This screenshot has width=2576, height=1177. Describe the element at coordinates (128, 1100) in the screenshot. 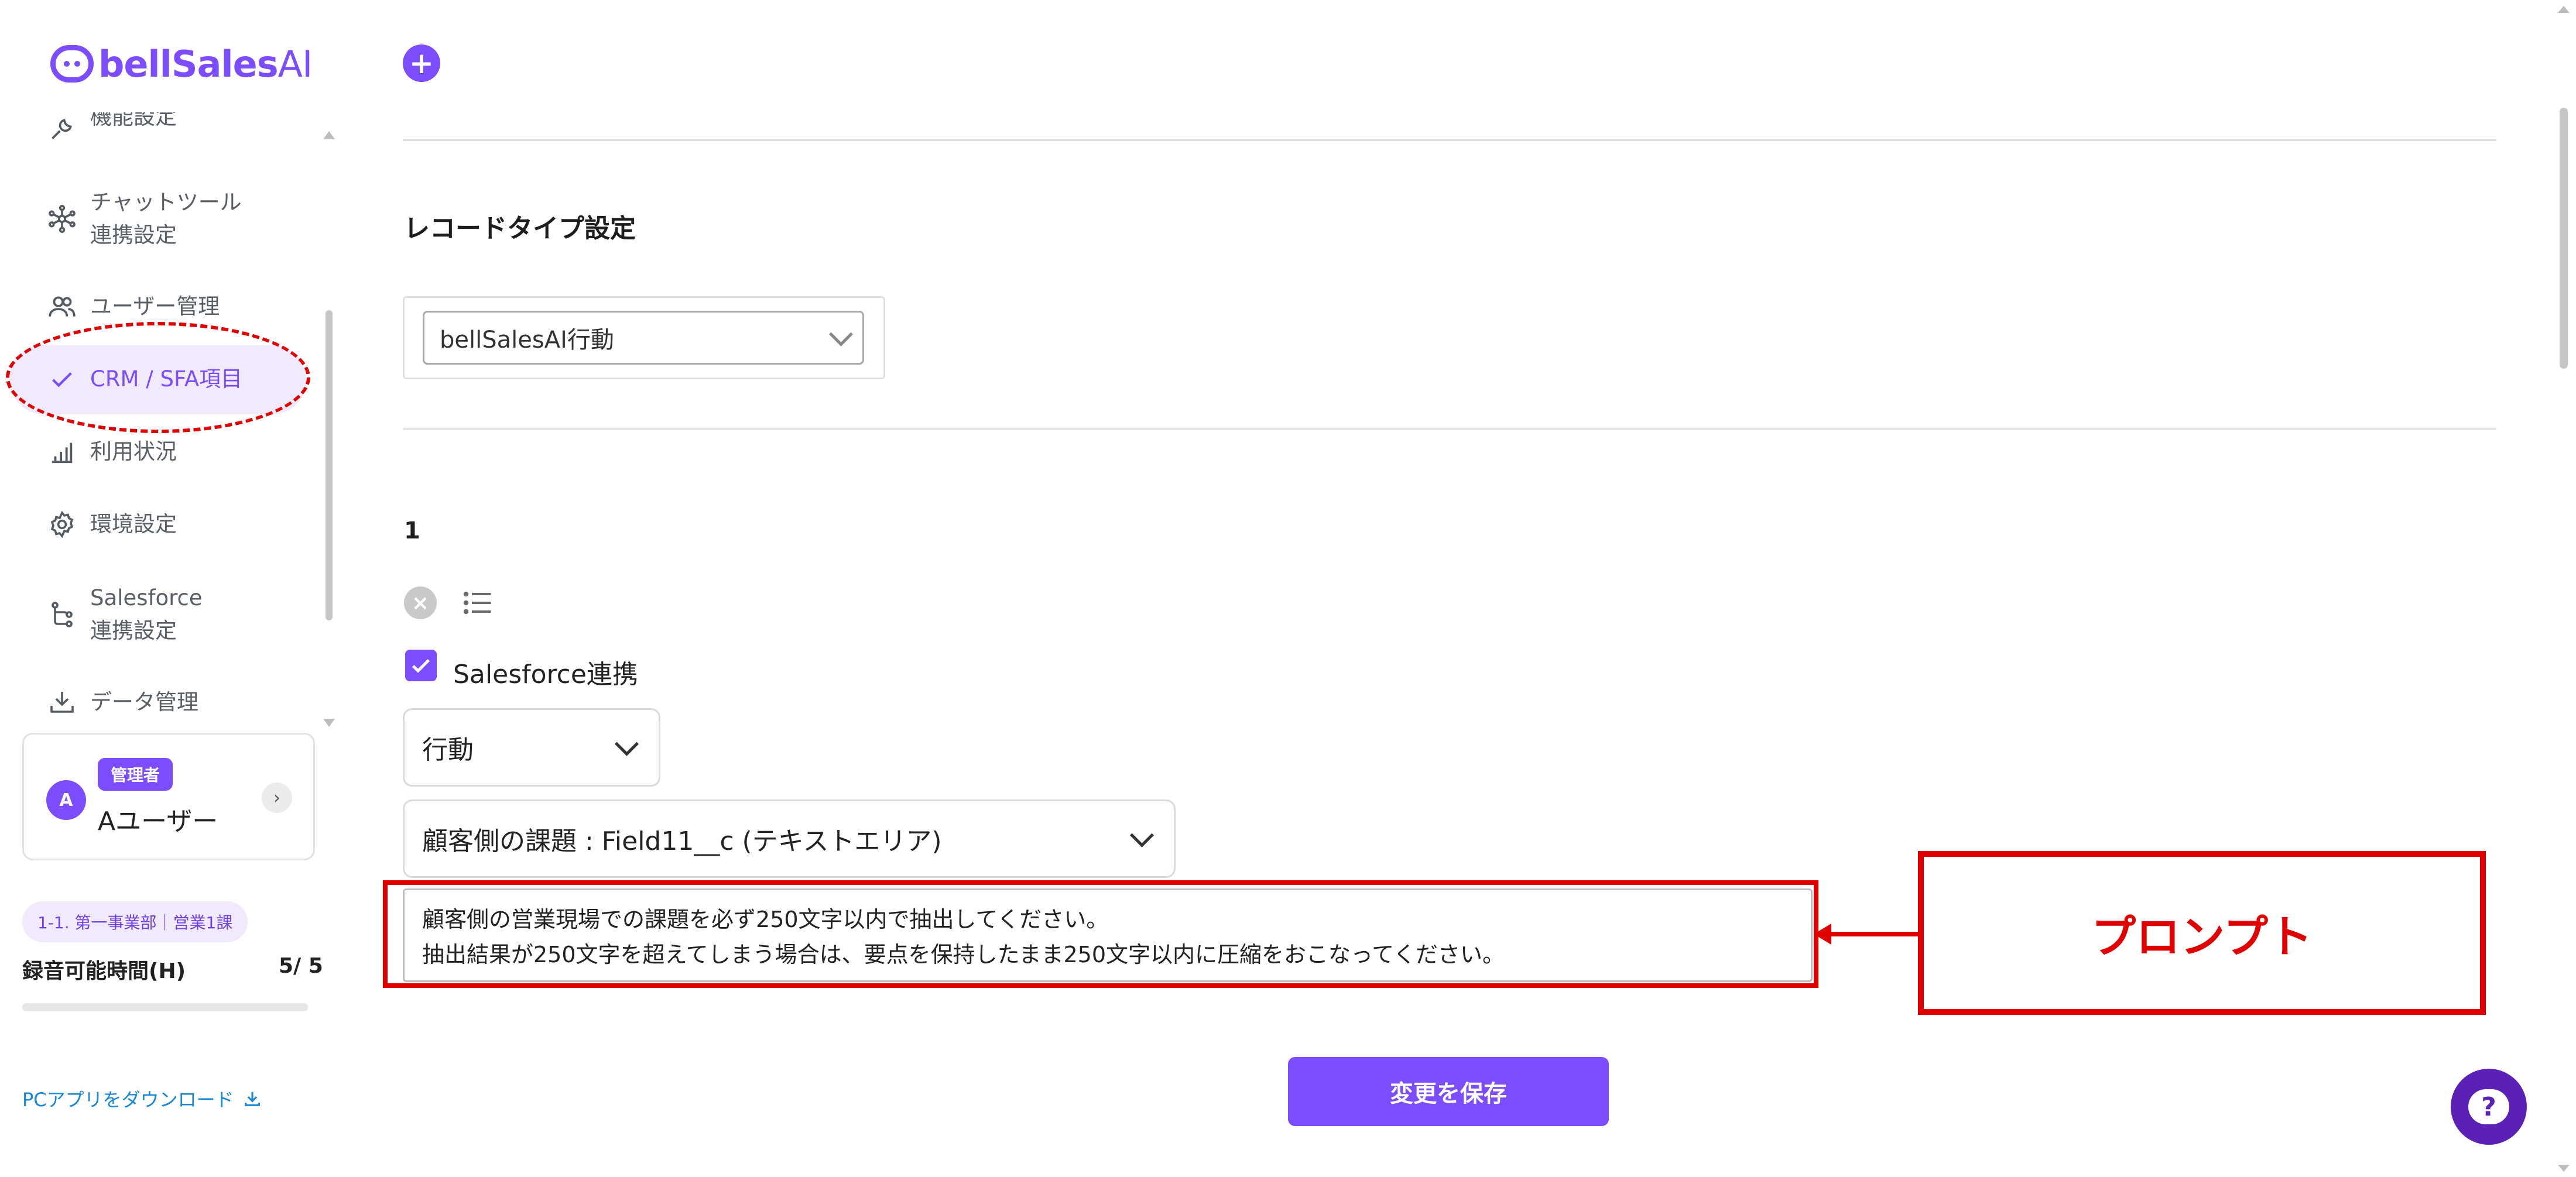

I see `download-app-label: PCアプリをダウンロード` at that location.